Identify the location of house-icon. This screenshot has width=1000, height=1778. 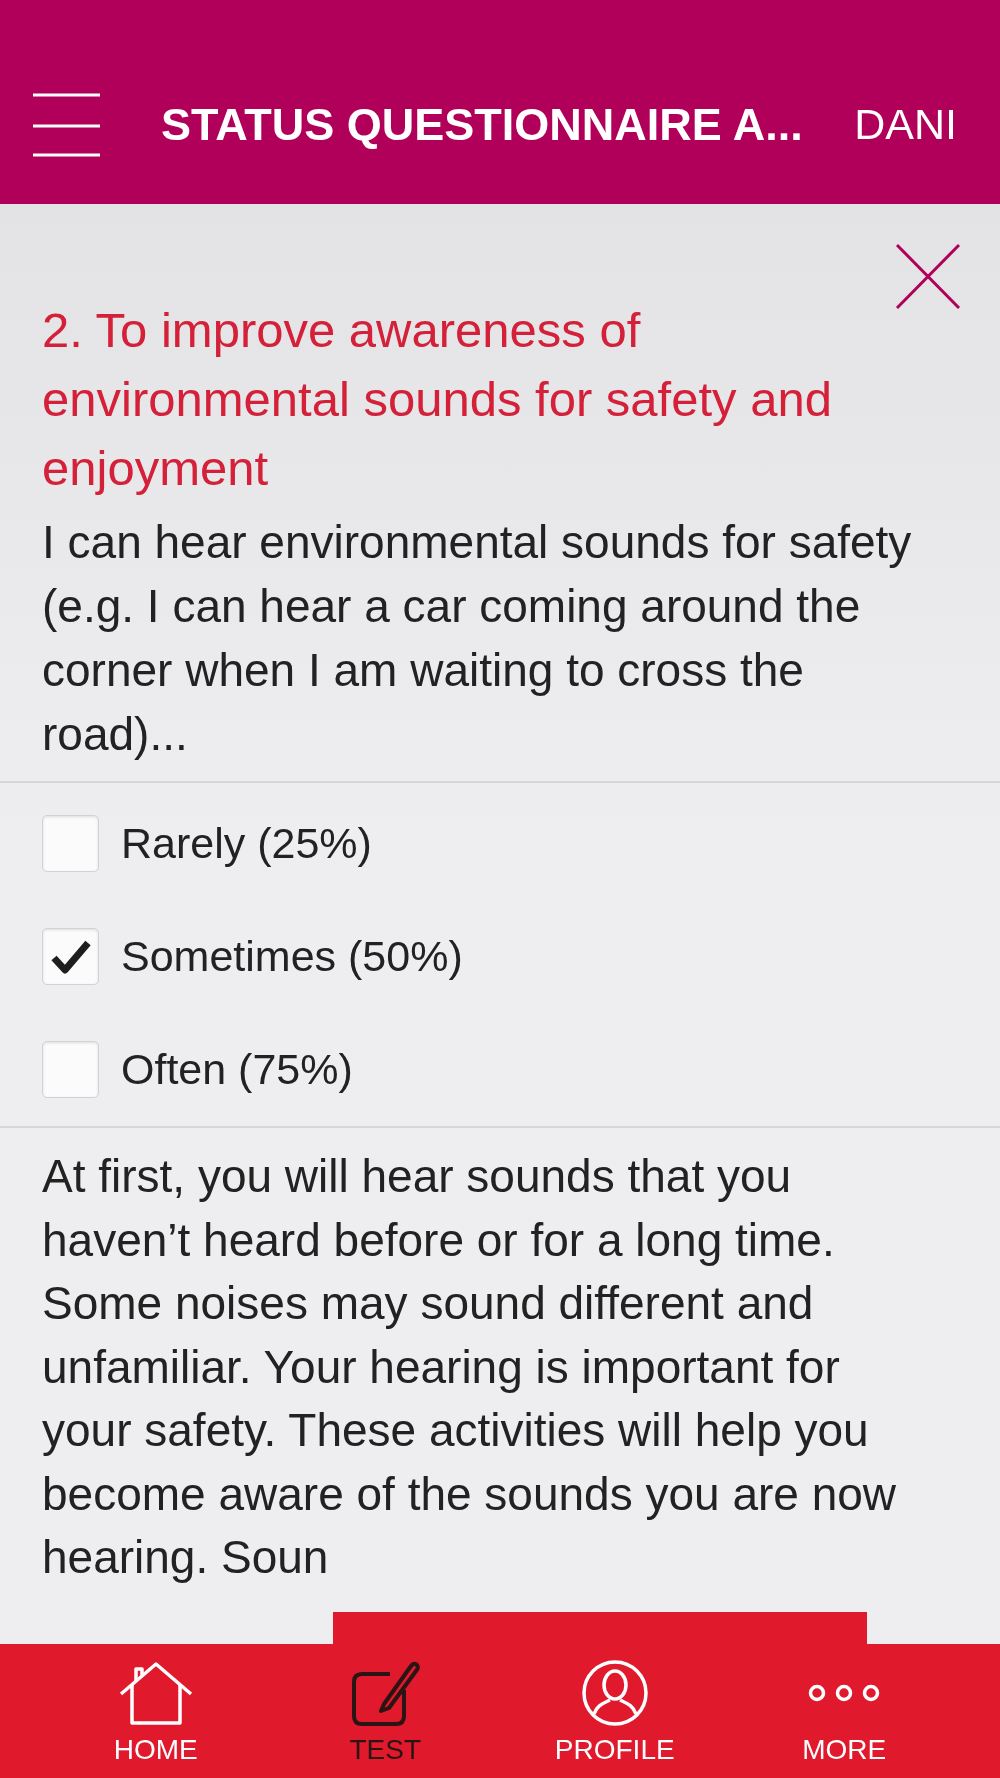
(155, 1692).